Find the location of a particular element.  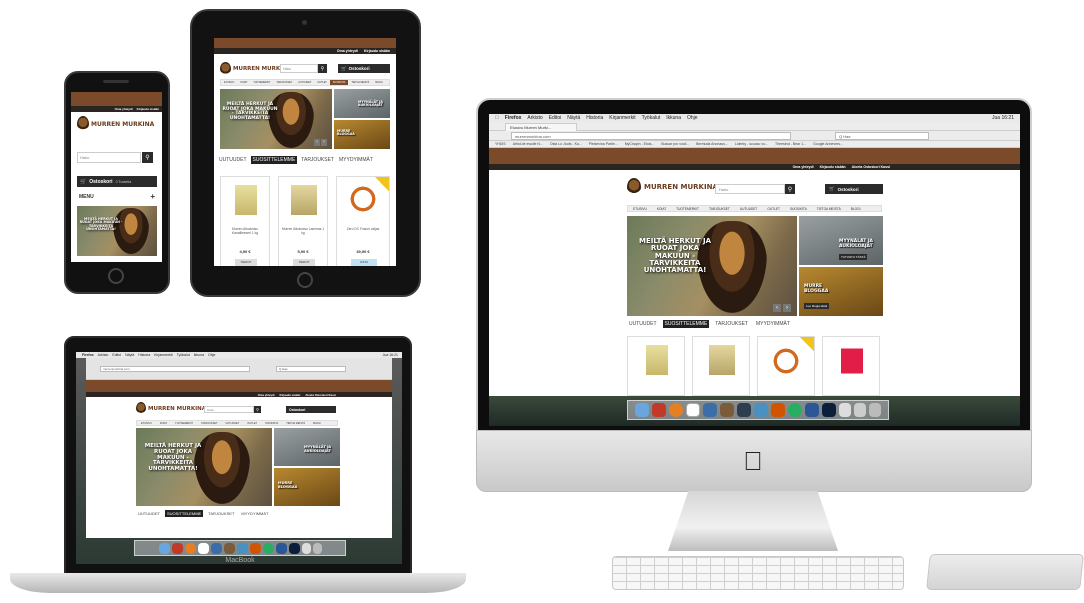

tab-myydyimmat: MYYDYIMMÄT is located at coordinates (356, 160).